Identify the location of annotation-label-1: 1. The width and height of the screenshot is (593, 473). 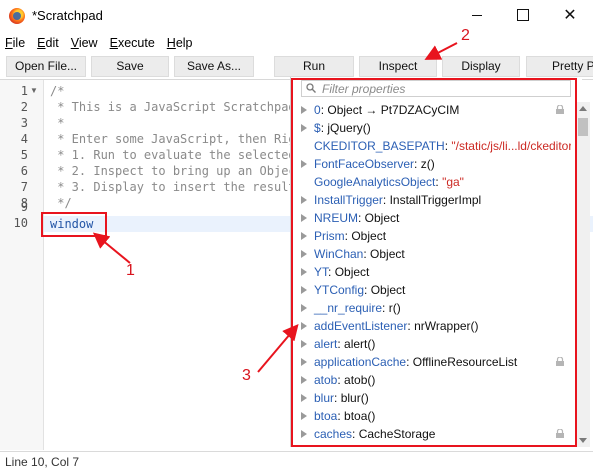
(130, 270).